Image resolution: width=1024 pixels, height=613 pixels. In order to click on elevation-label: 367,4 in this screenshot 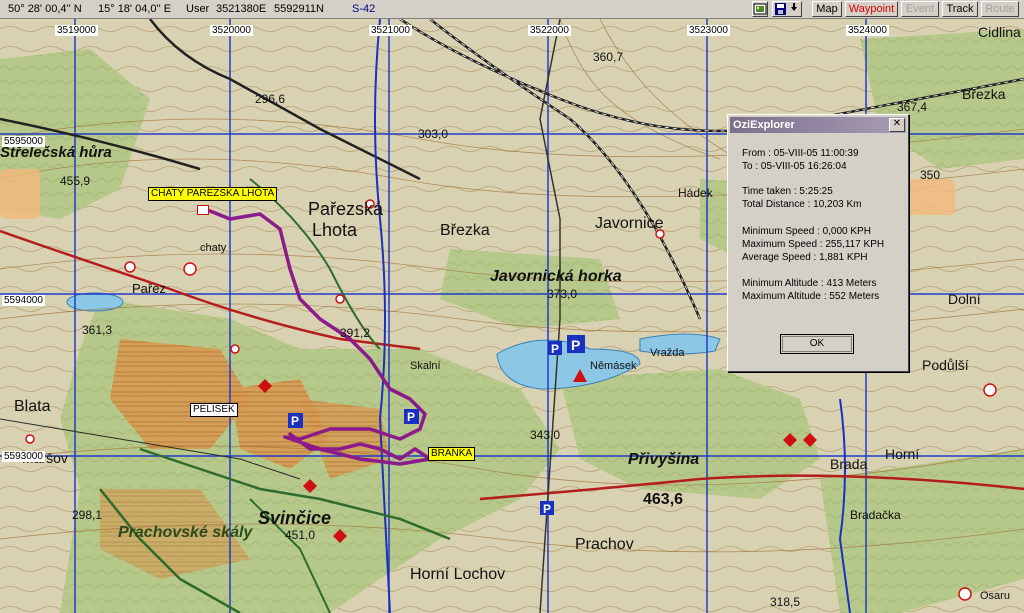, I will do `click(912, 107)`.